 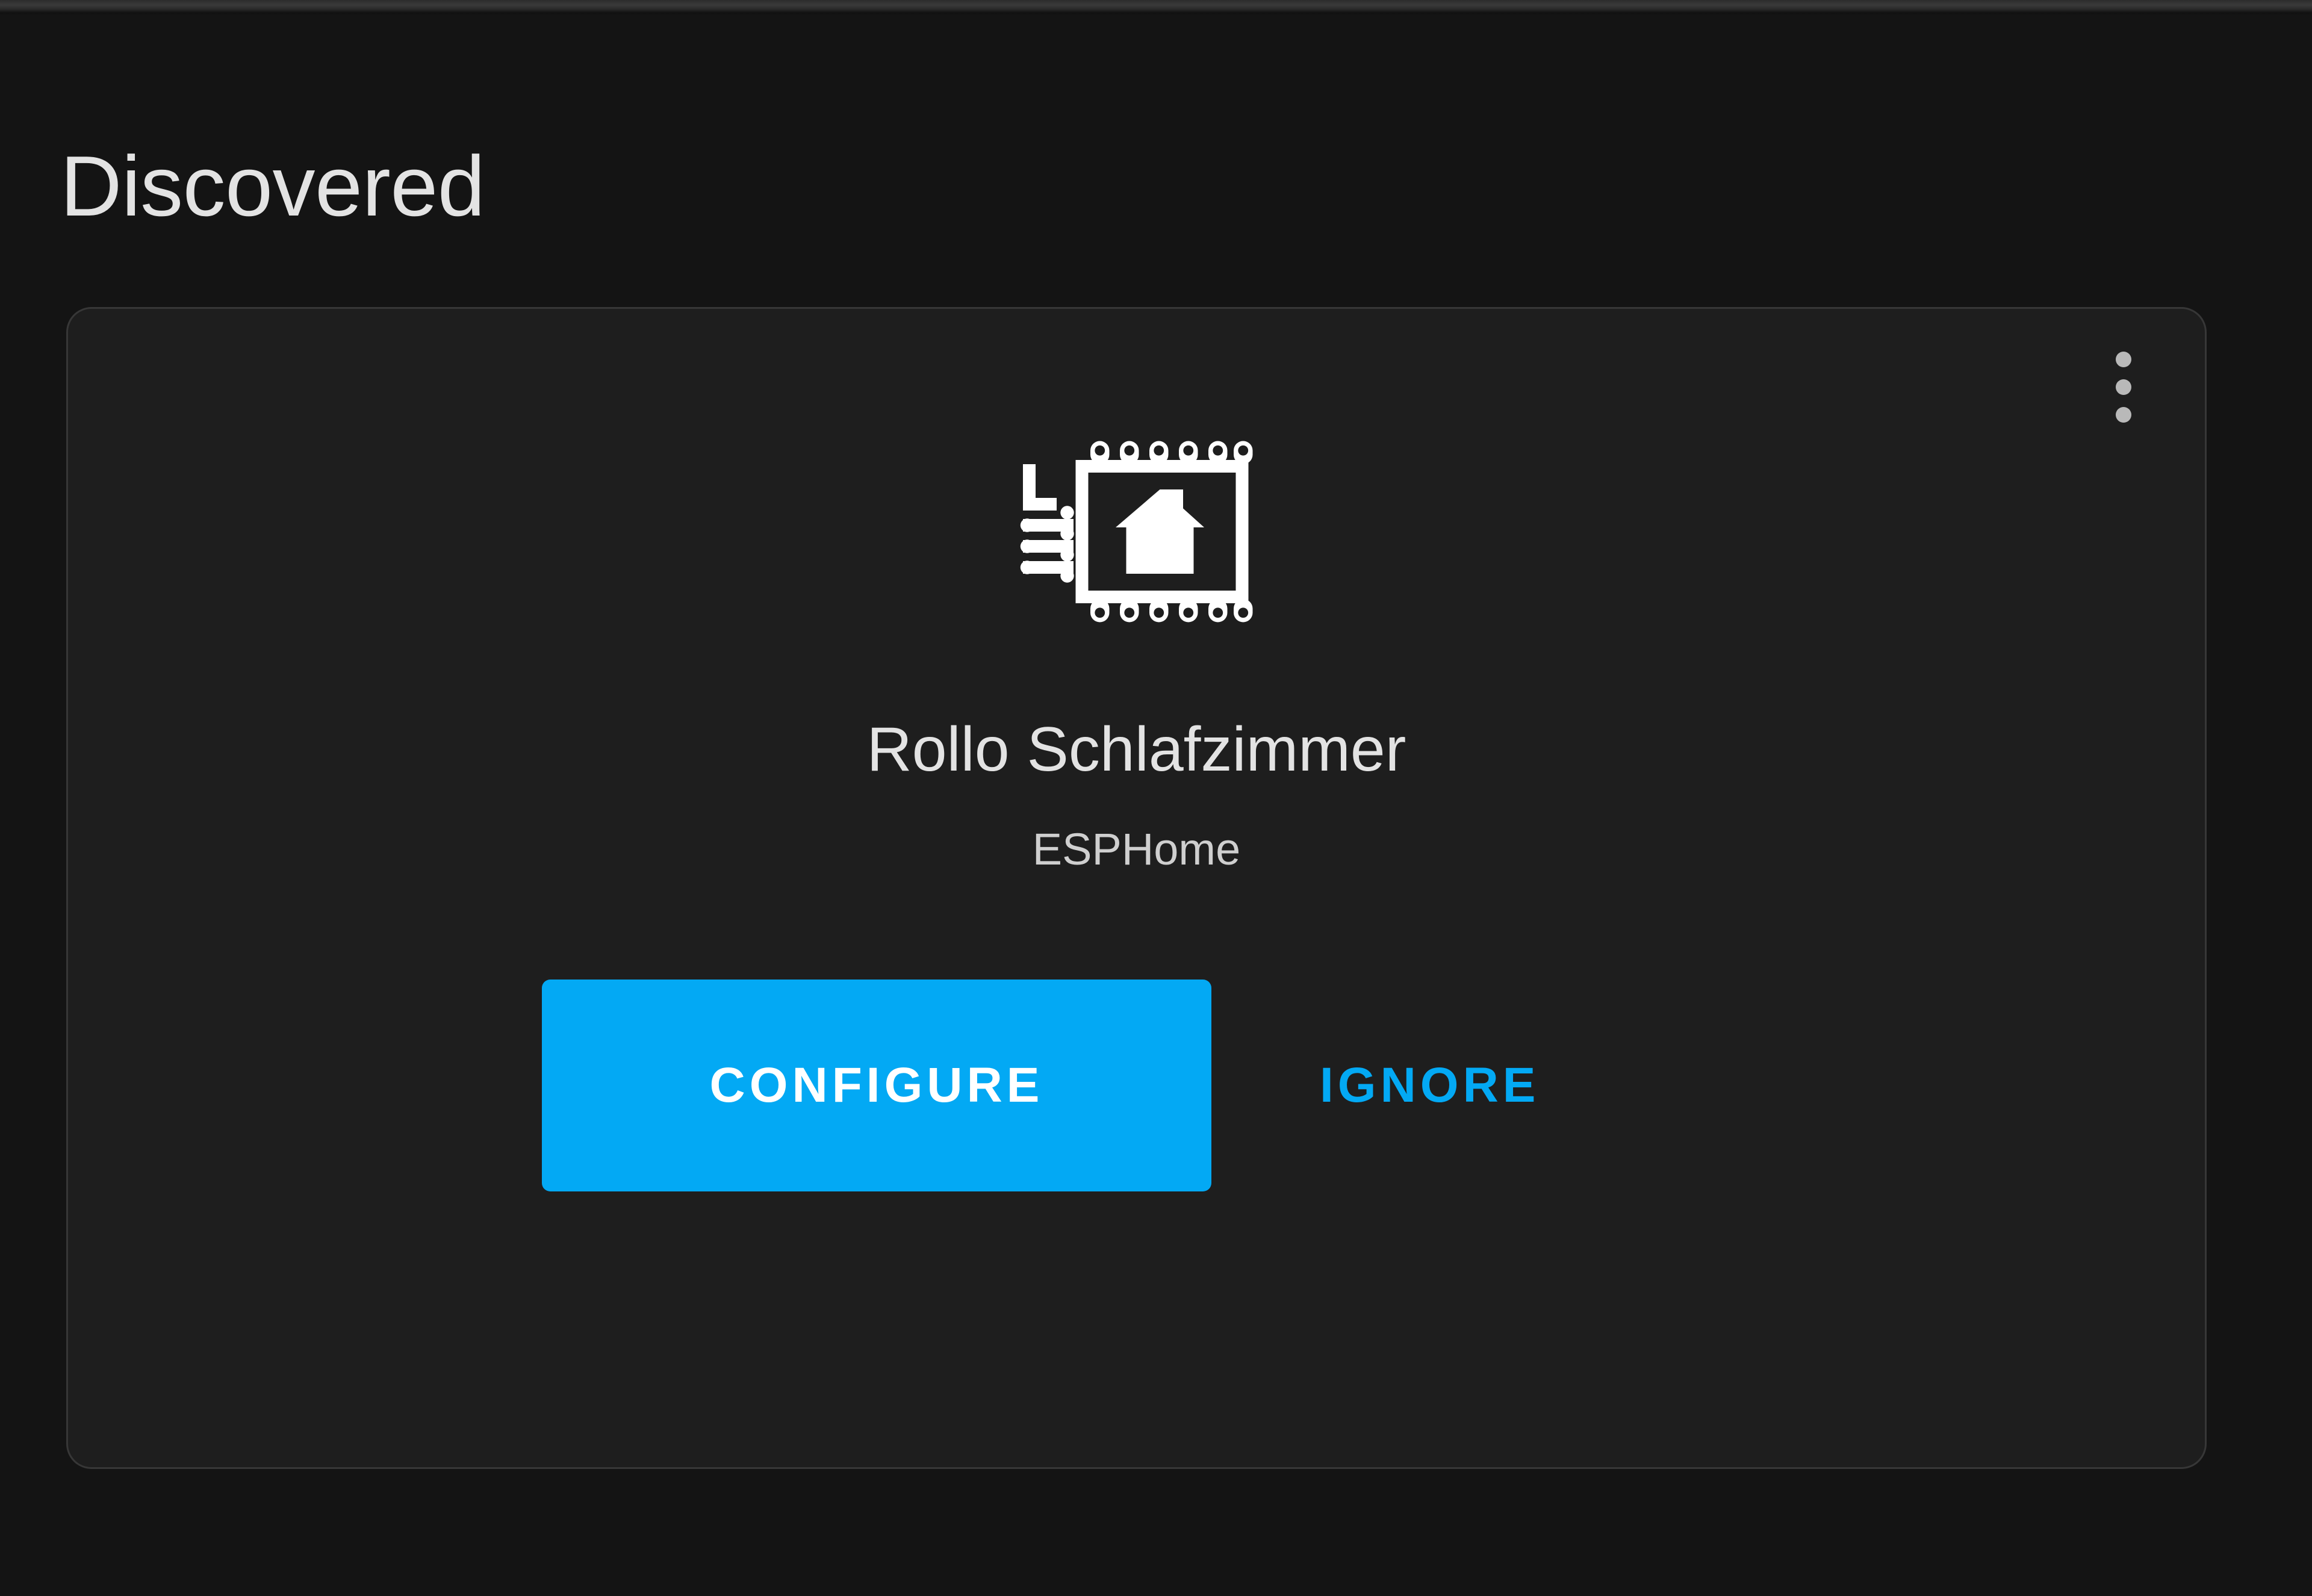 I want to click on page-title: Discovered, so click(x=272, y=186).